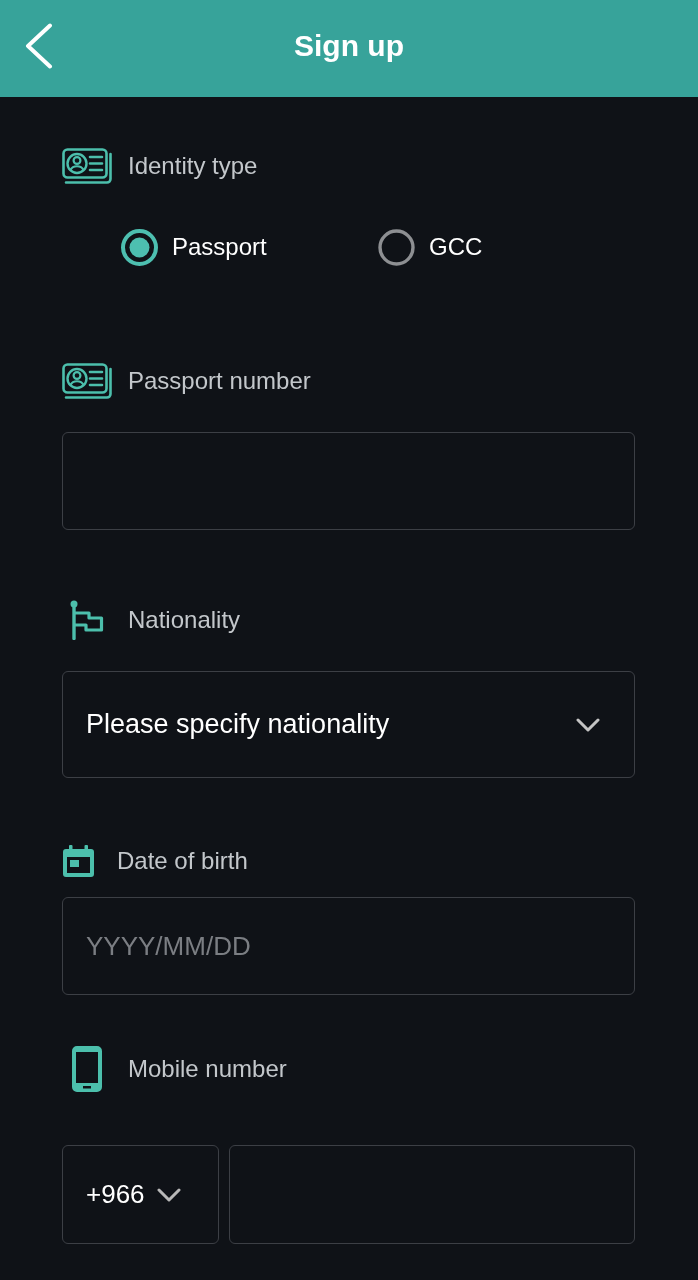 Image resolution: width=698 pixels, height=1280 pixels. What do you see at coordinates (348, 946) in the screenshot?
I see `text-field: YYYY/MM/DD` at bounding box center [348, 946].